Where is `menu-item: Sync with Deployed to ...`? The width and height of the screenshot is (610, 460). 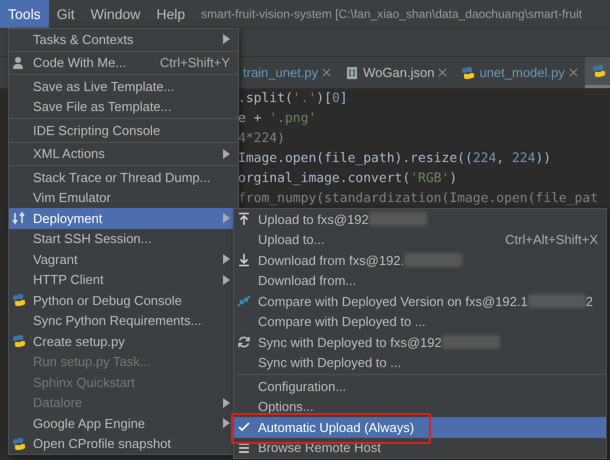
menu-item: Sync with Deployed to ... is located at coordinates (420, 362).